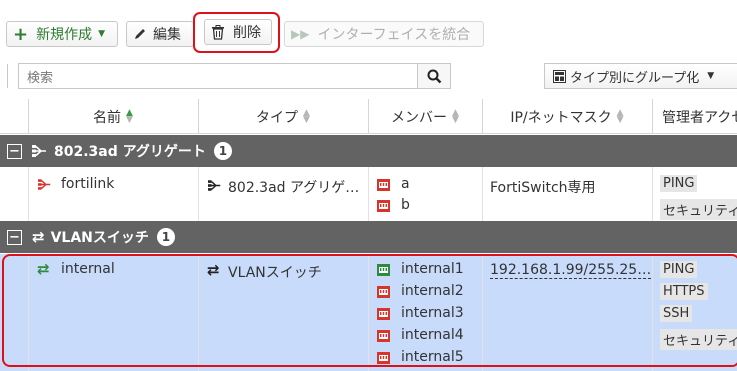 This screenshot has height=371, width=737. I want to click on group-header-vlan-switch: − ⇄ VLANスイッチ 1, so click(368, 237).